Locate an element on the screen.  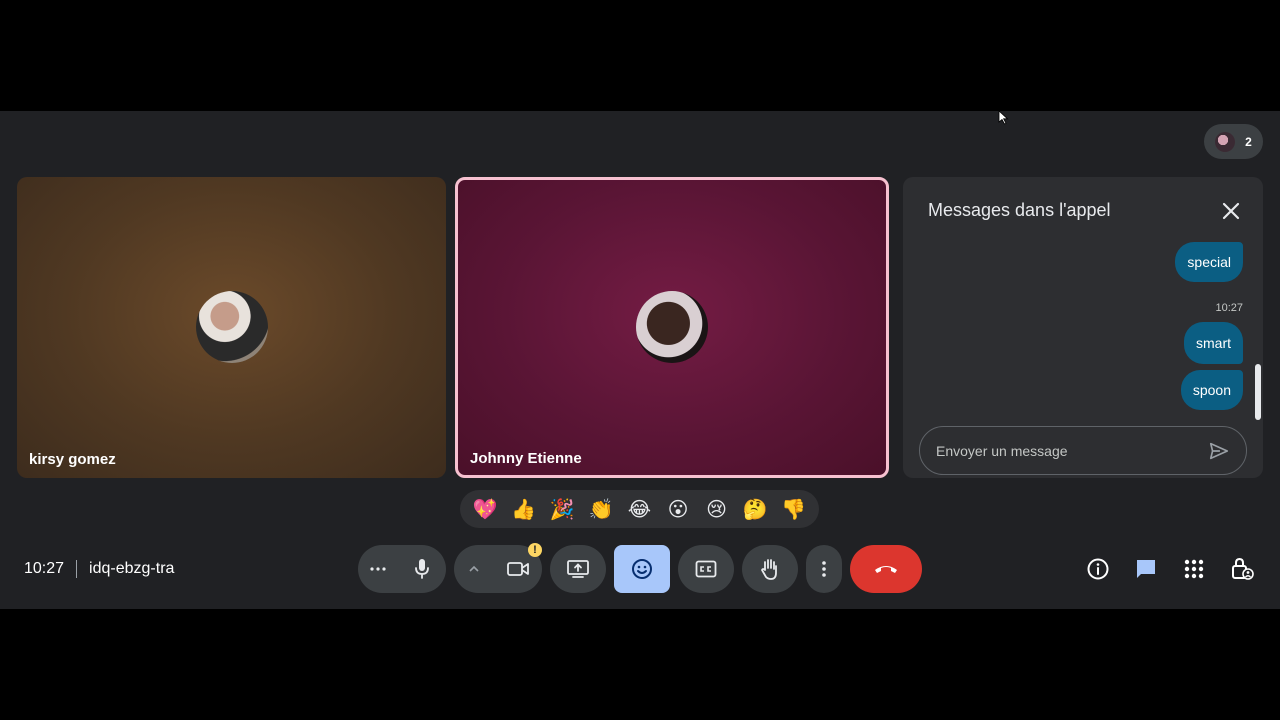
call-controls: ! is located at coordinates (640, 568).